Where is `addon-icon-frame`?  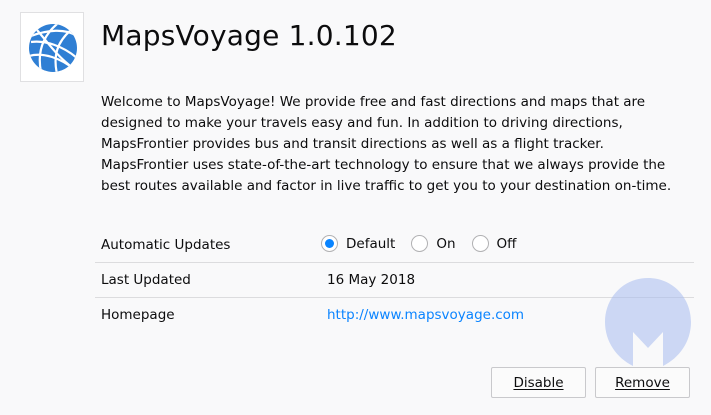 addon-icon-frame is located at coordinates (52, 47).